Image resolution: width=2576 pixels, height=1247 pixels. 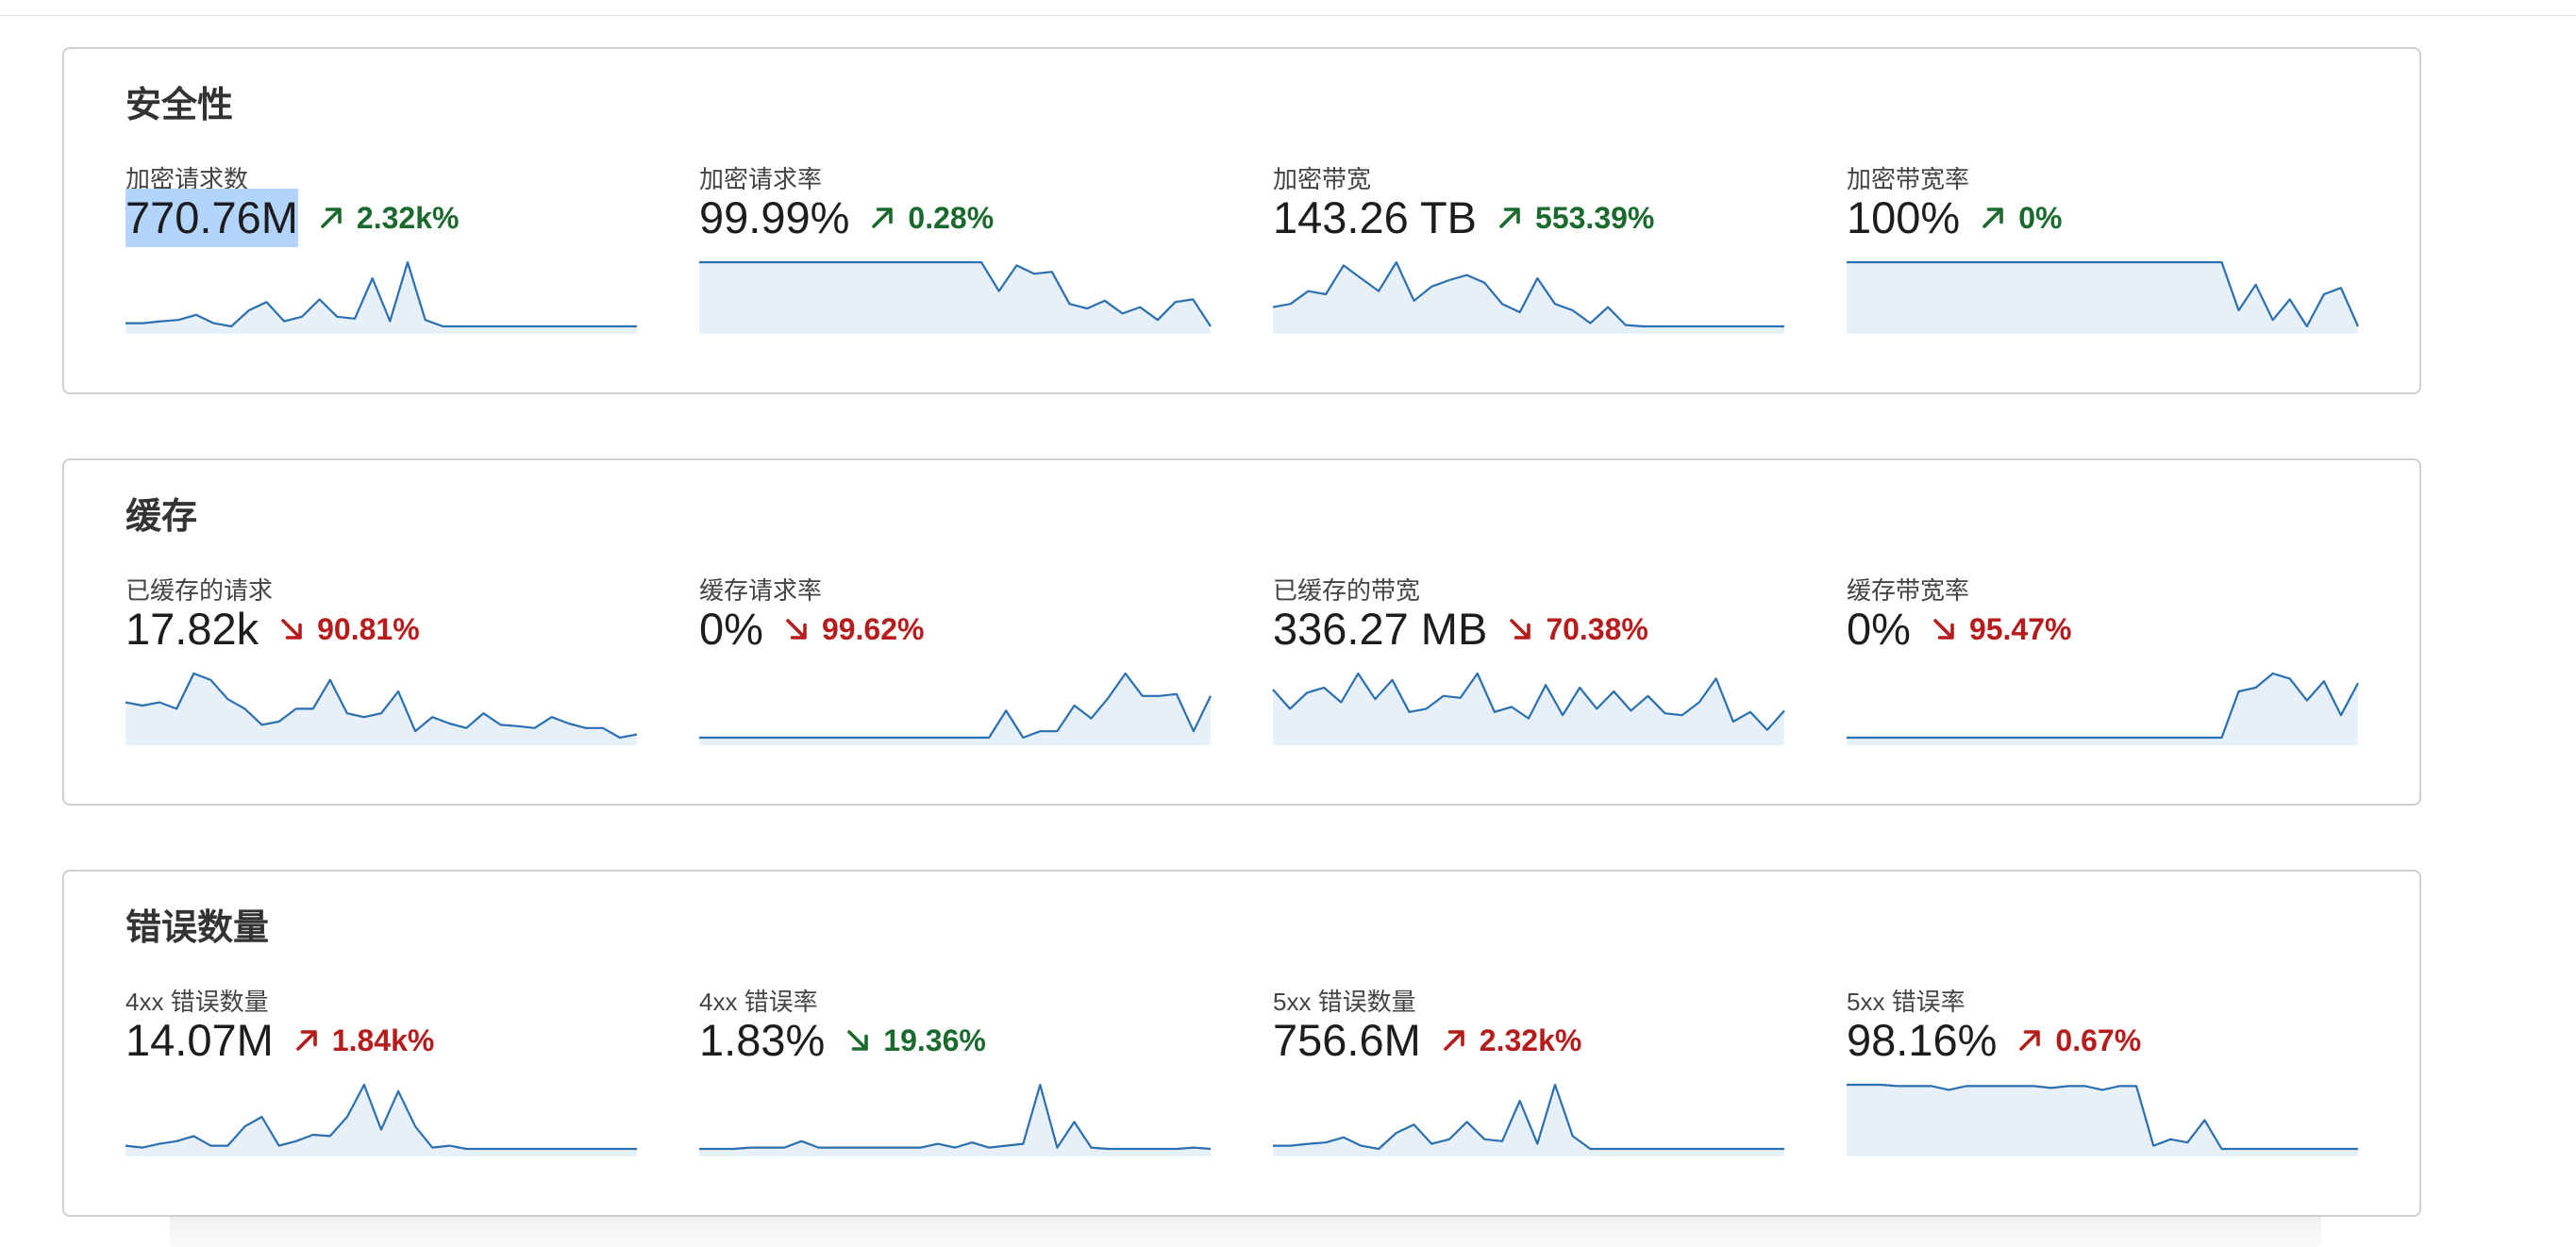 I want to click on delta-value: 1.84k%, so click(x=383, y=1040).